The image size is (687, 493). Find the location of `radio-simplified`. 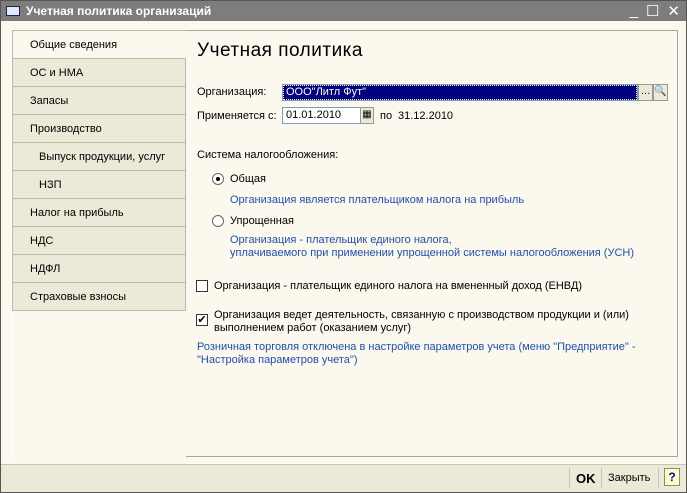

radio-simplified is located at coordinates (218, 221).